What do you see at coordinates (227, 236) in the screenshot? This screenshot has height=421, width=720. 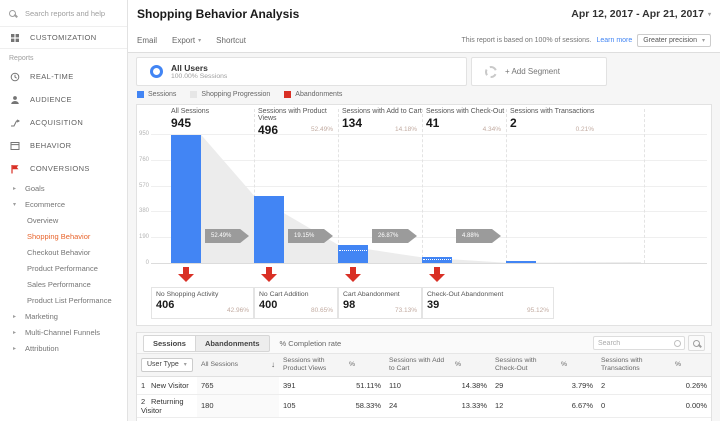 I see `continuation-rate-band: 52.49%` at bounding box center [227, 236].